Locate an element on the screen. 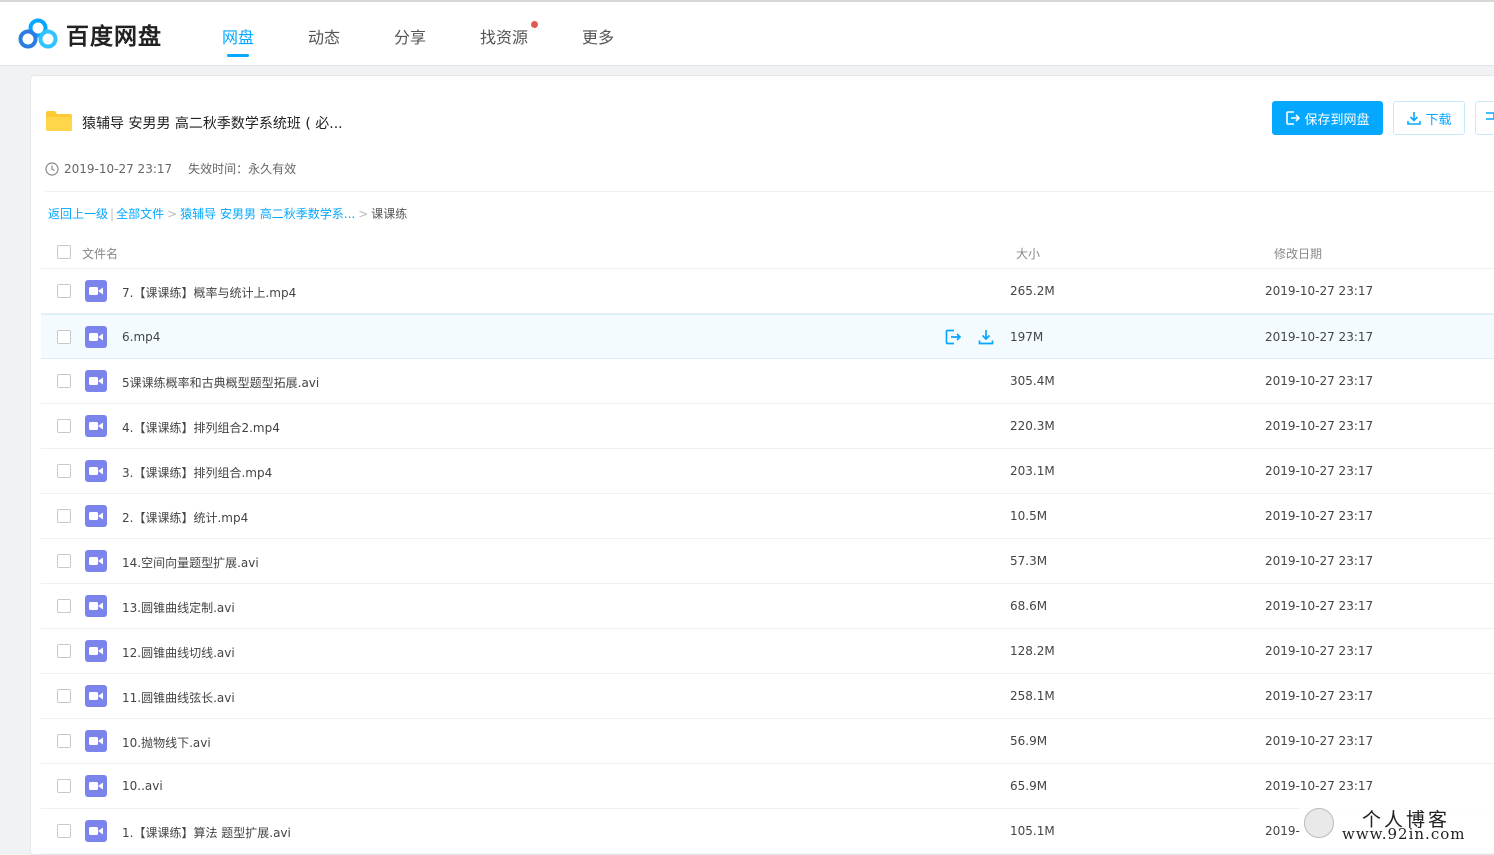 The height and width of the screenshot is (855, 1494). share-meta: 2019-10-27 23:17 失效时间： 永久有效 is located at coordinates (170, 168).